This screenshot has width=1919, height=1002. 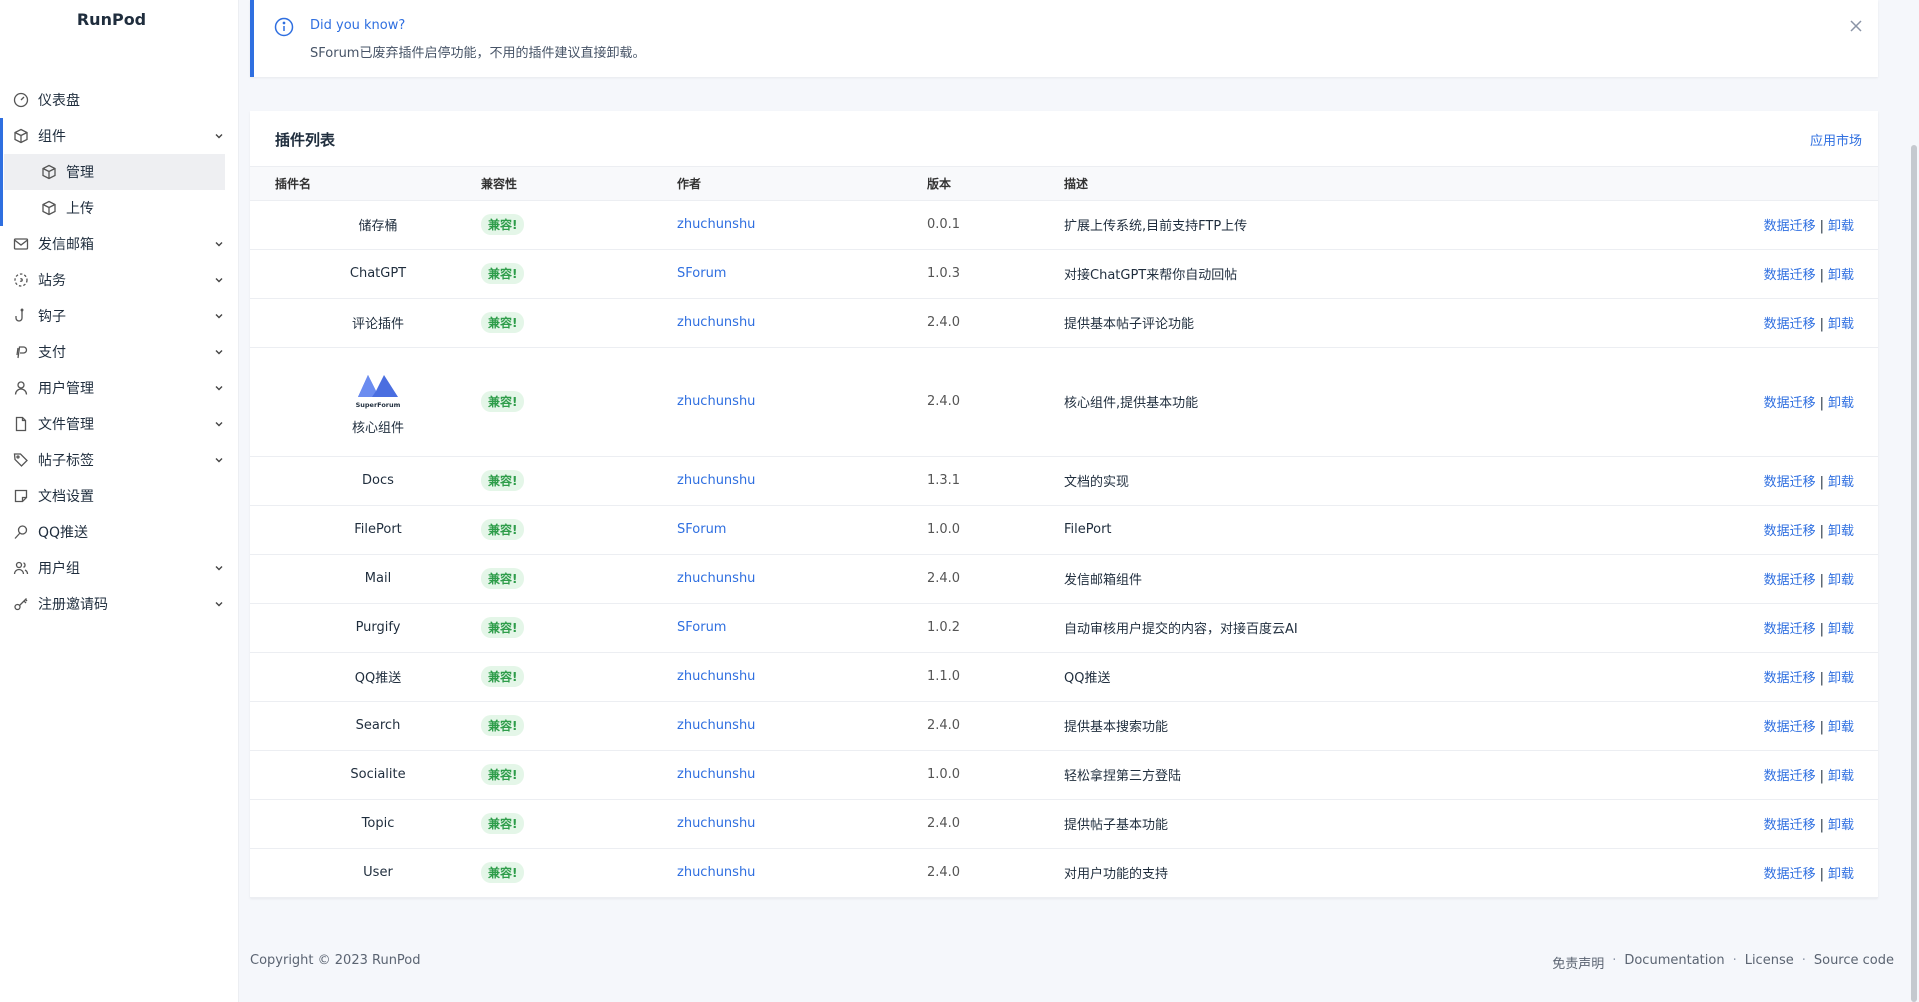 What do you see at coordinates (1341, 677) in the screenshot?
I see `description-cell: QQ推送` at bounding box center [1341, 677].